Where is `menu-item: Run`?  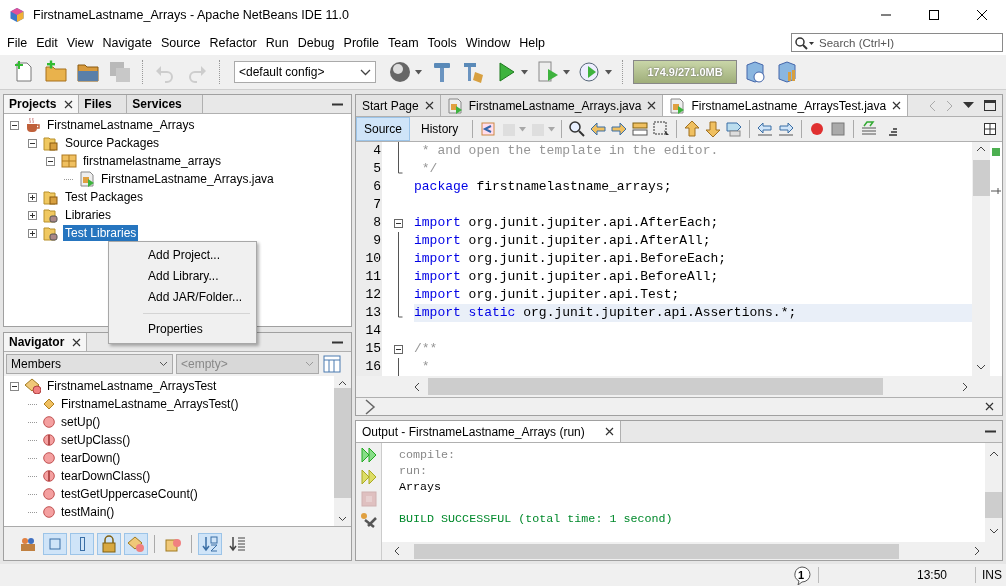
menu-item: Run is located at coordinates (276, 42).